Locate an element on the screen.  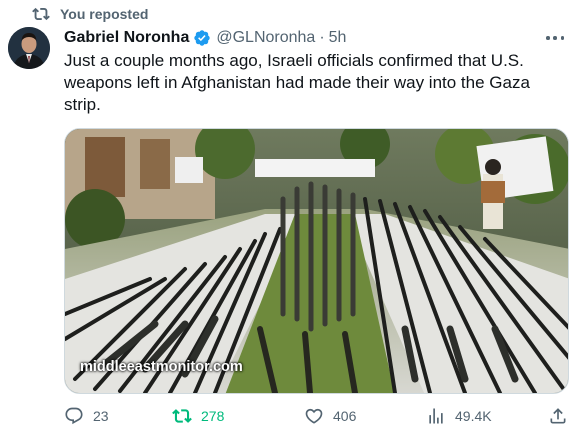
share-icon is located at coordinates (558, 416).